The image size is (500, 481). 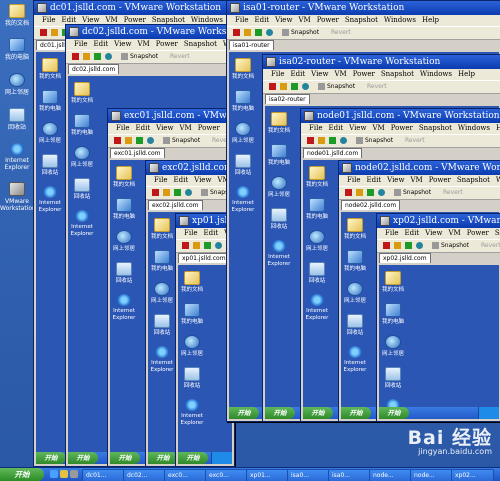 I want to click on window-title-bar: dc02.jslld.com - VMware Workstation, so click(x=150, y=32).